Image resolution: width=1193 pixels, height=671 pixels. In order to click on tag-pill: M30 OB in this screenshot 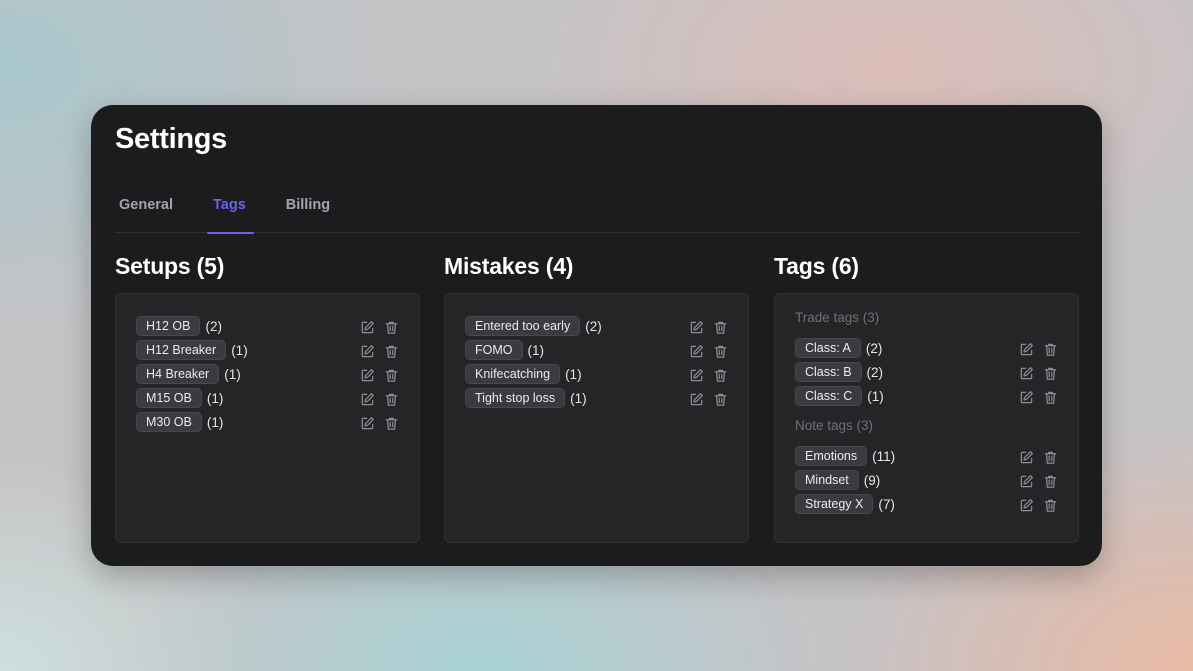, I will do `click(169, 422)`.